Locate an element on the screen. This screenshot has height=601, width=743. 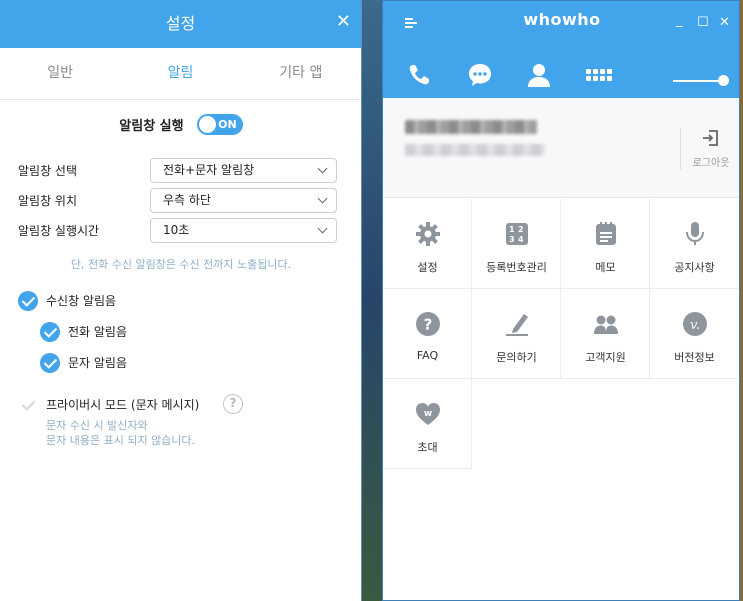
field-label-type: 알림창 선택 is located at coordinates (48, 171).